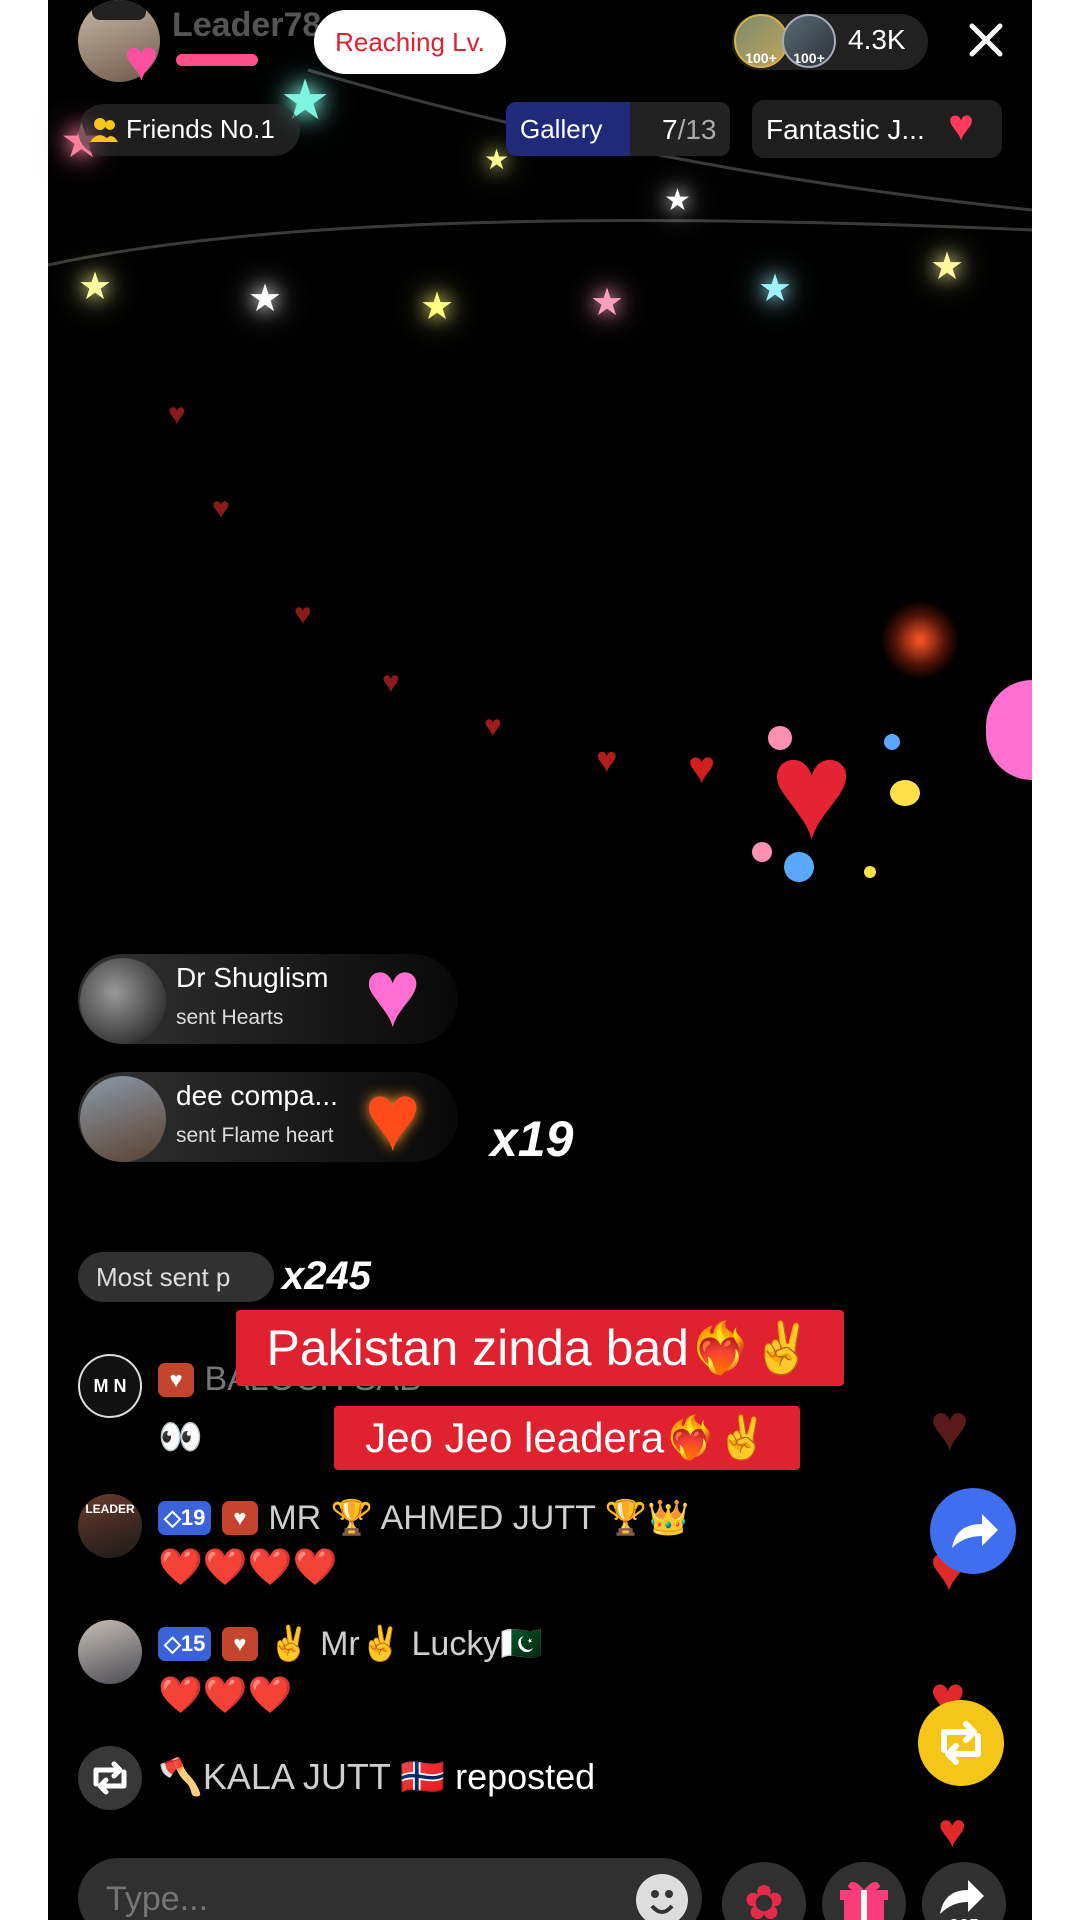  What do you see at coordinates (24, 960) in the screenshot?
I see `left-letterbox` at bounding box center [24, 960].